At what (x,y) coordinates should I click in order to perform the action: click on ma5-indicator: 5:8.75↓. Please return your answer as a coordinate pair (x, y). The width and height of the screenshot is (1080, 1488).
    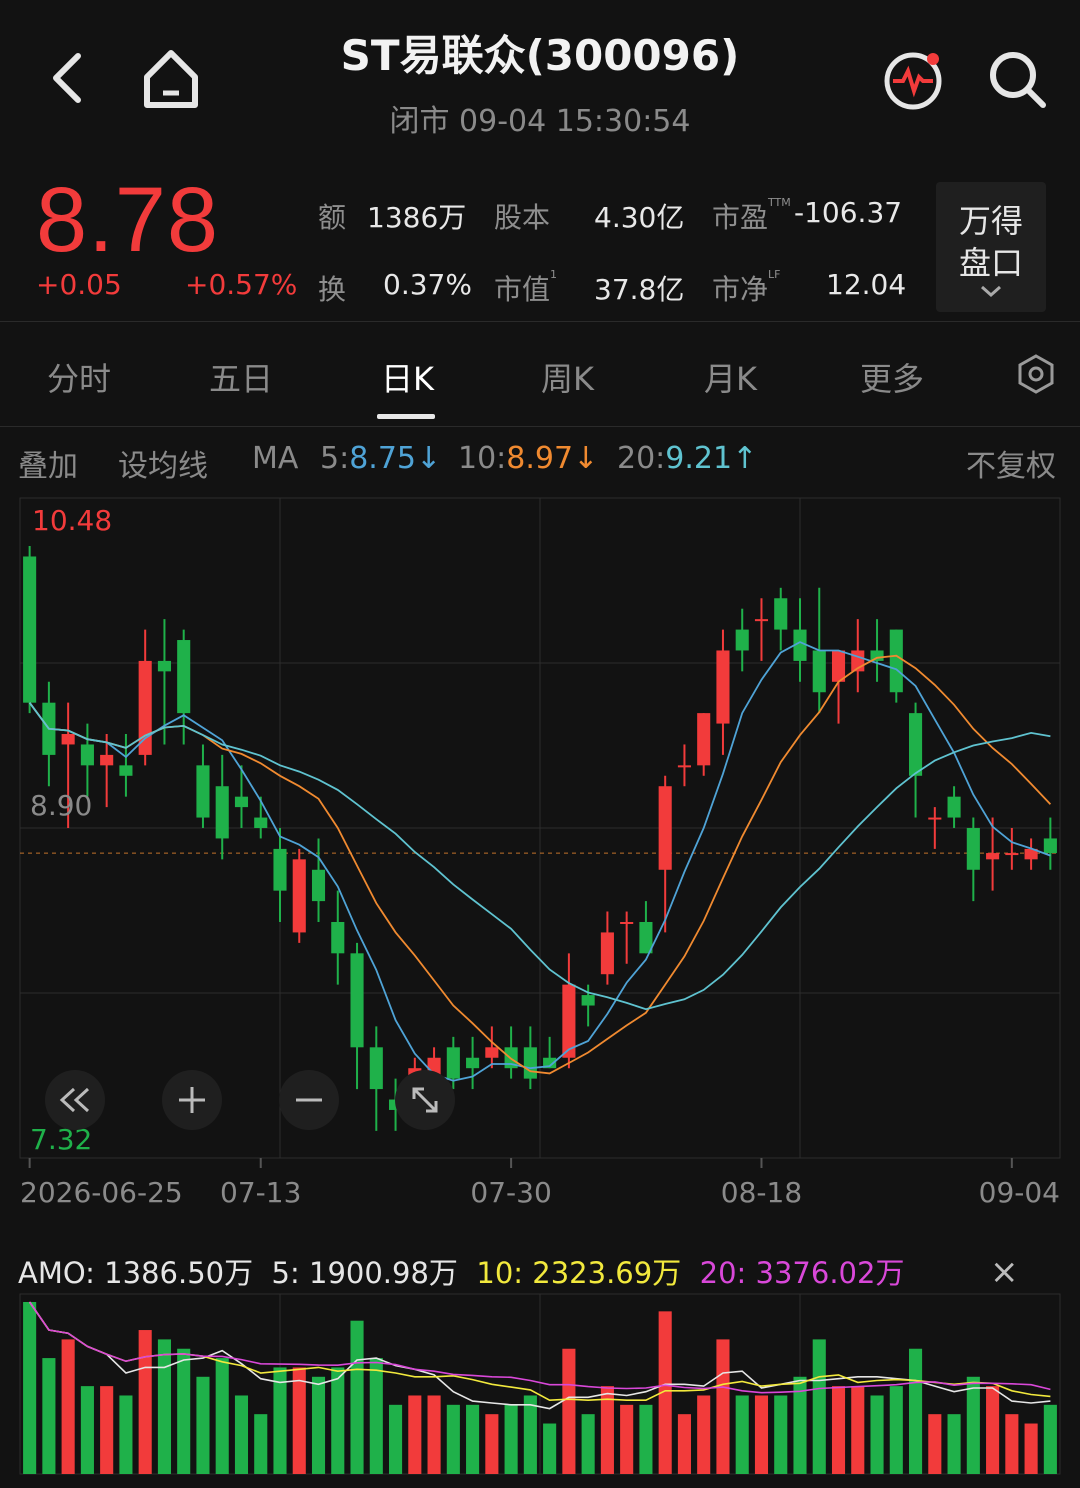
    Looking at the image, I should click on (381, 458).